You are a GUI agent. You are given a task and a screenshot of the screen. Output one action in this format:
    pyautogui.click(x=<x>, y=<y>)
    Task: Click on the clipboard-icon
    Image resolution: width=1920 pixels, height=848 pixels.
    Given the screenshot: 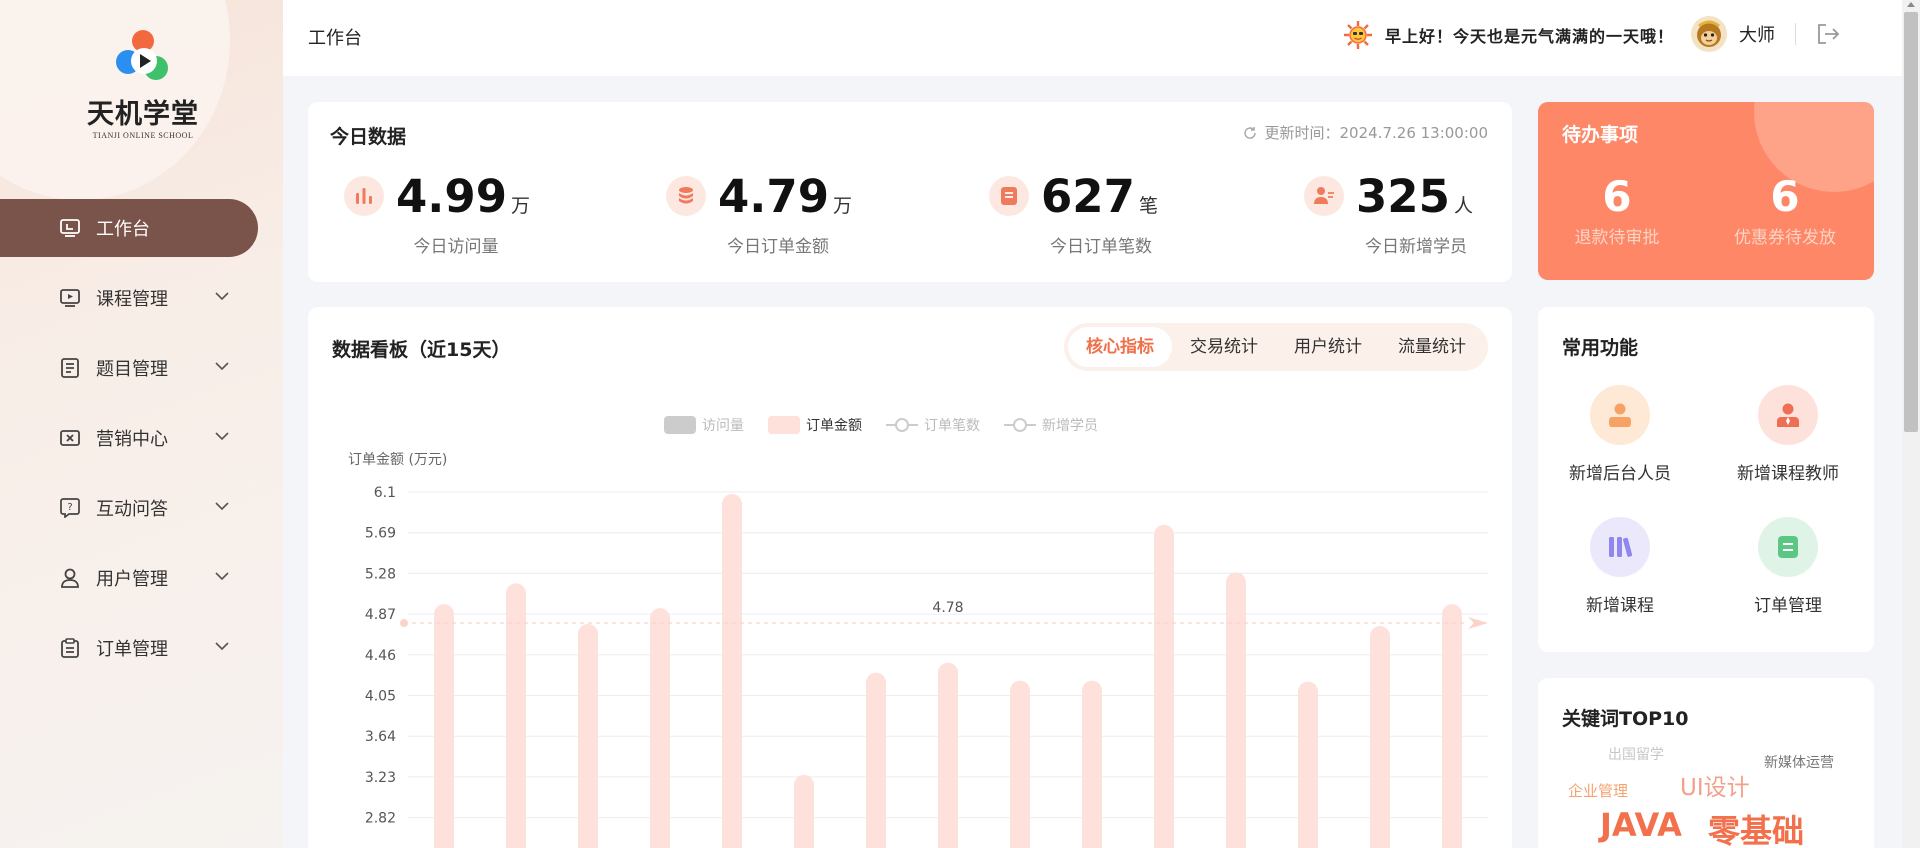 What is the action you would take?
    pyautogui.click(x=70, y=648)
    